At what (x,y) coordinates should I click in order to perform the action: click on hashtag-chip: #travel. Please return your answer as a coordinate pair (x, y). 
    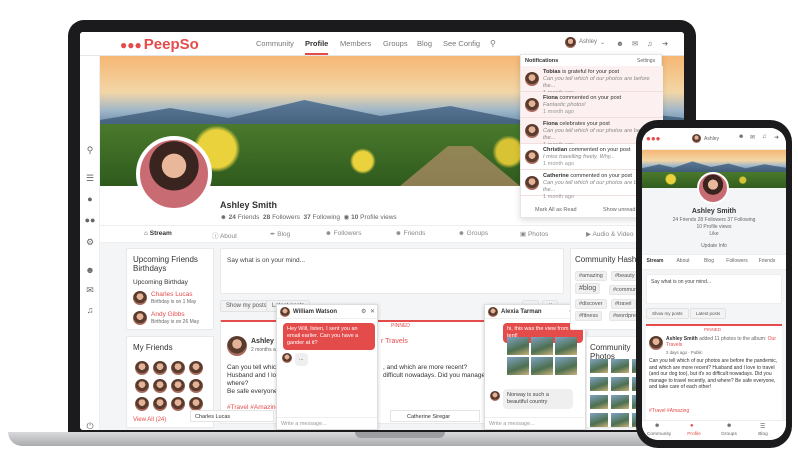
    Looking at the image, I should click on (623, 304).